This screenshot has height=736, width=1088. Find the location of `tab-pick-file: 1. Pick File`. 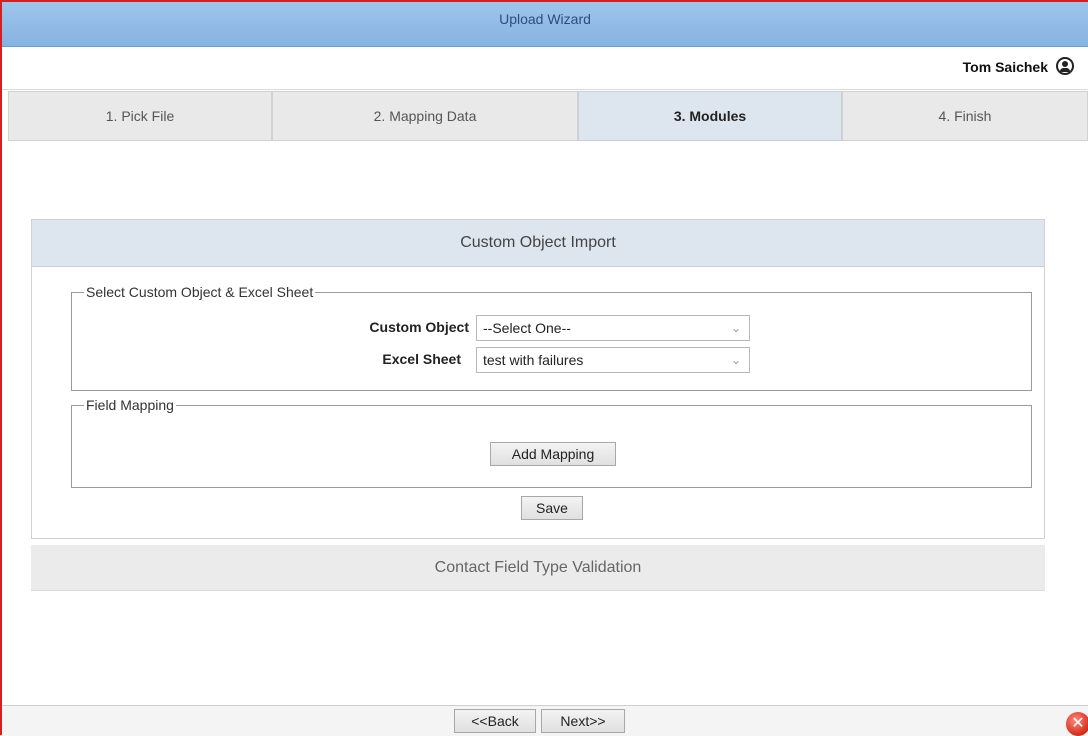

tab-pick-file: 1. Pick File is located at coordinates (140, 116).